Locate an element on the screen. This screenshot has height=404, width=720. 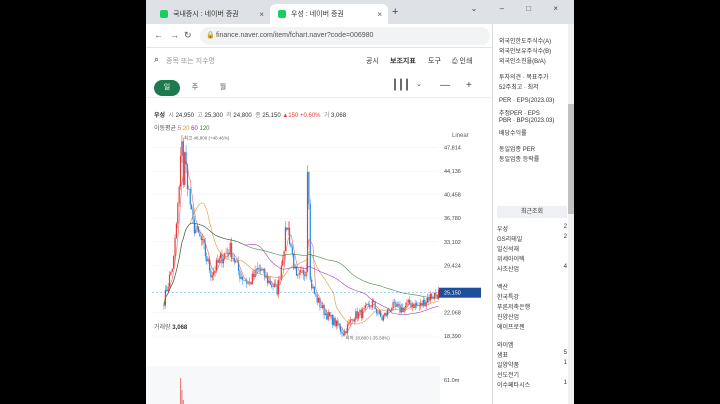
zoom-out-button: — is located at coordinates (445, 85).